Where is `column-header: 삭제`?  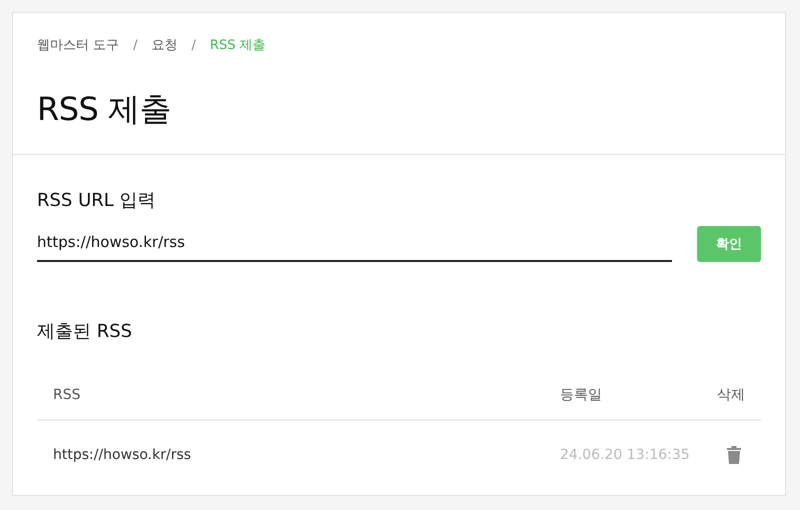
column-header: 삭제 is located at coordinates (730, 395).